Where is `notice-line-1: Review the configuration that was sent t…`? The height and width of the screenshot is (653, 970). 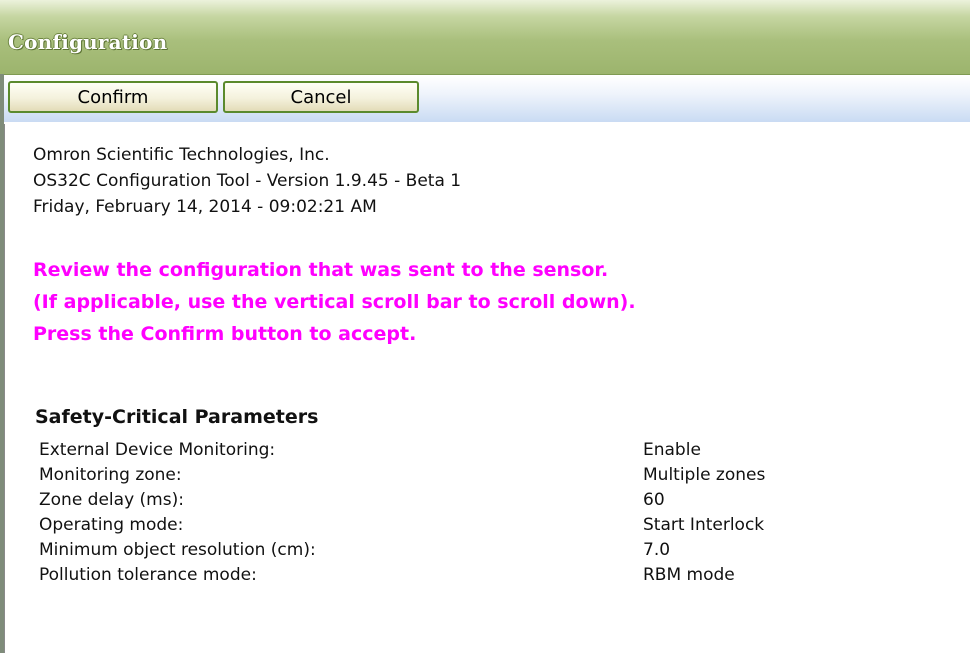
notice-line-1: Review the configuration that was sent t… is located at coordinates (321, 270).